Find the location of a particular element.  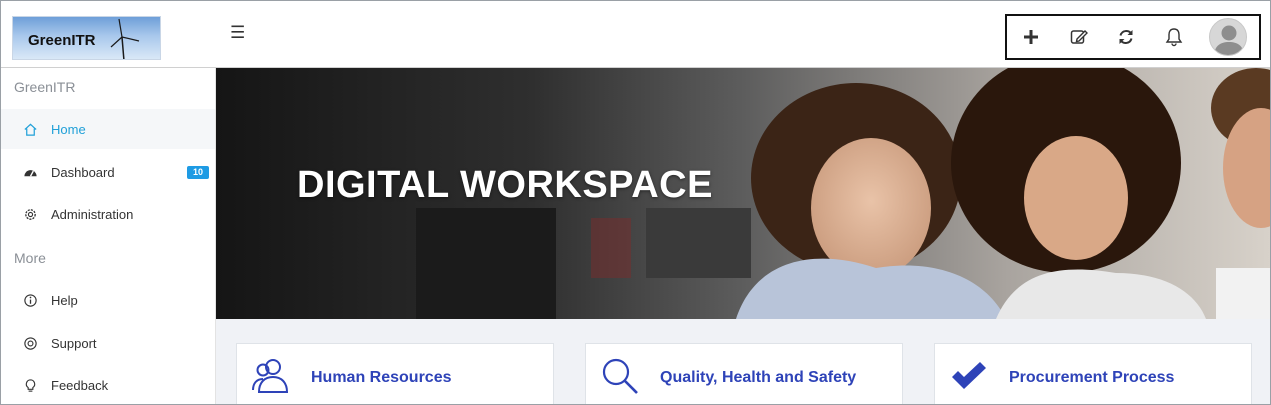

brand-logo: GreenITR is located at coordinates (86, 38).